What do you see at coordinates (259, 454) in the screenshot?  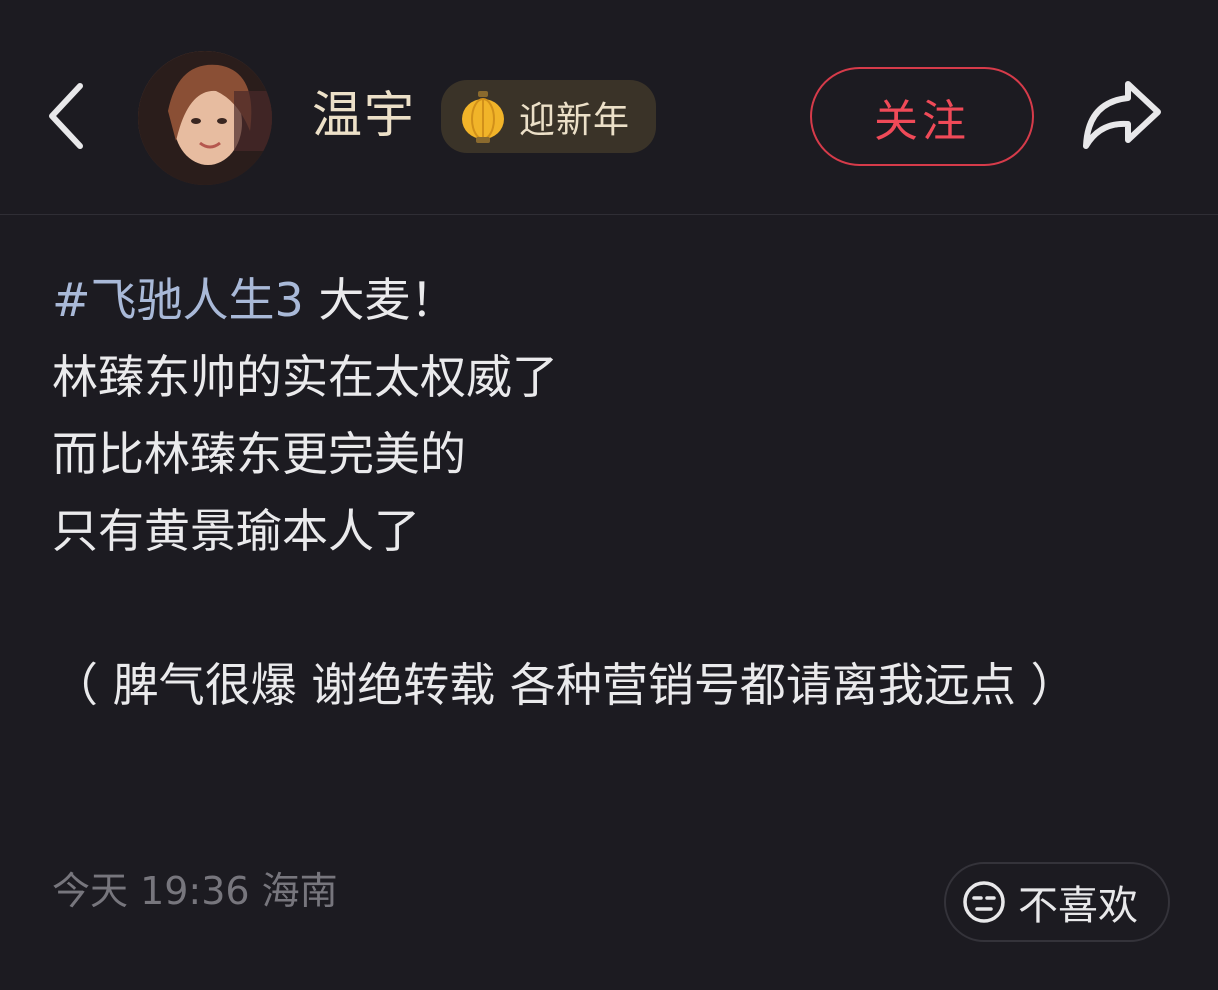 I see `post-line-3: 而比林臻东更完美的` at bounding box center [259, 454].